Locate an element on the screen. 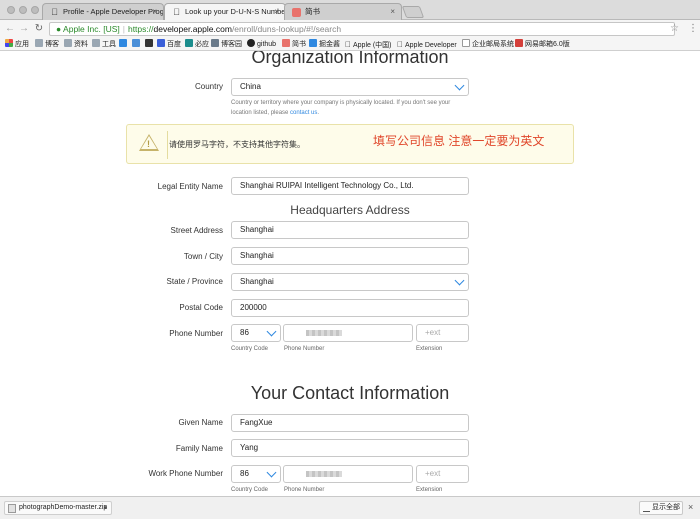 Image resolution: width=700 pixels, height=519 pixels. bookmark-github: github is located at coordinates (261, 44).